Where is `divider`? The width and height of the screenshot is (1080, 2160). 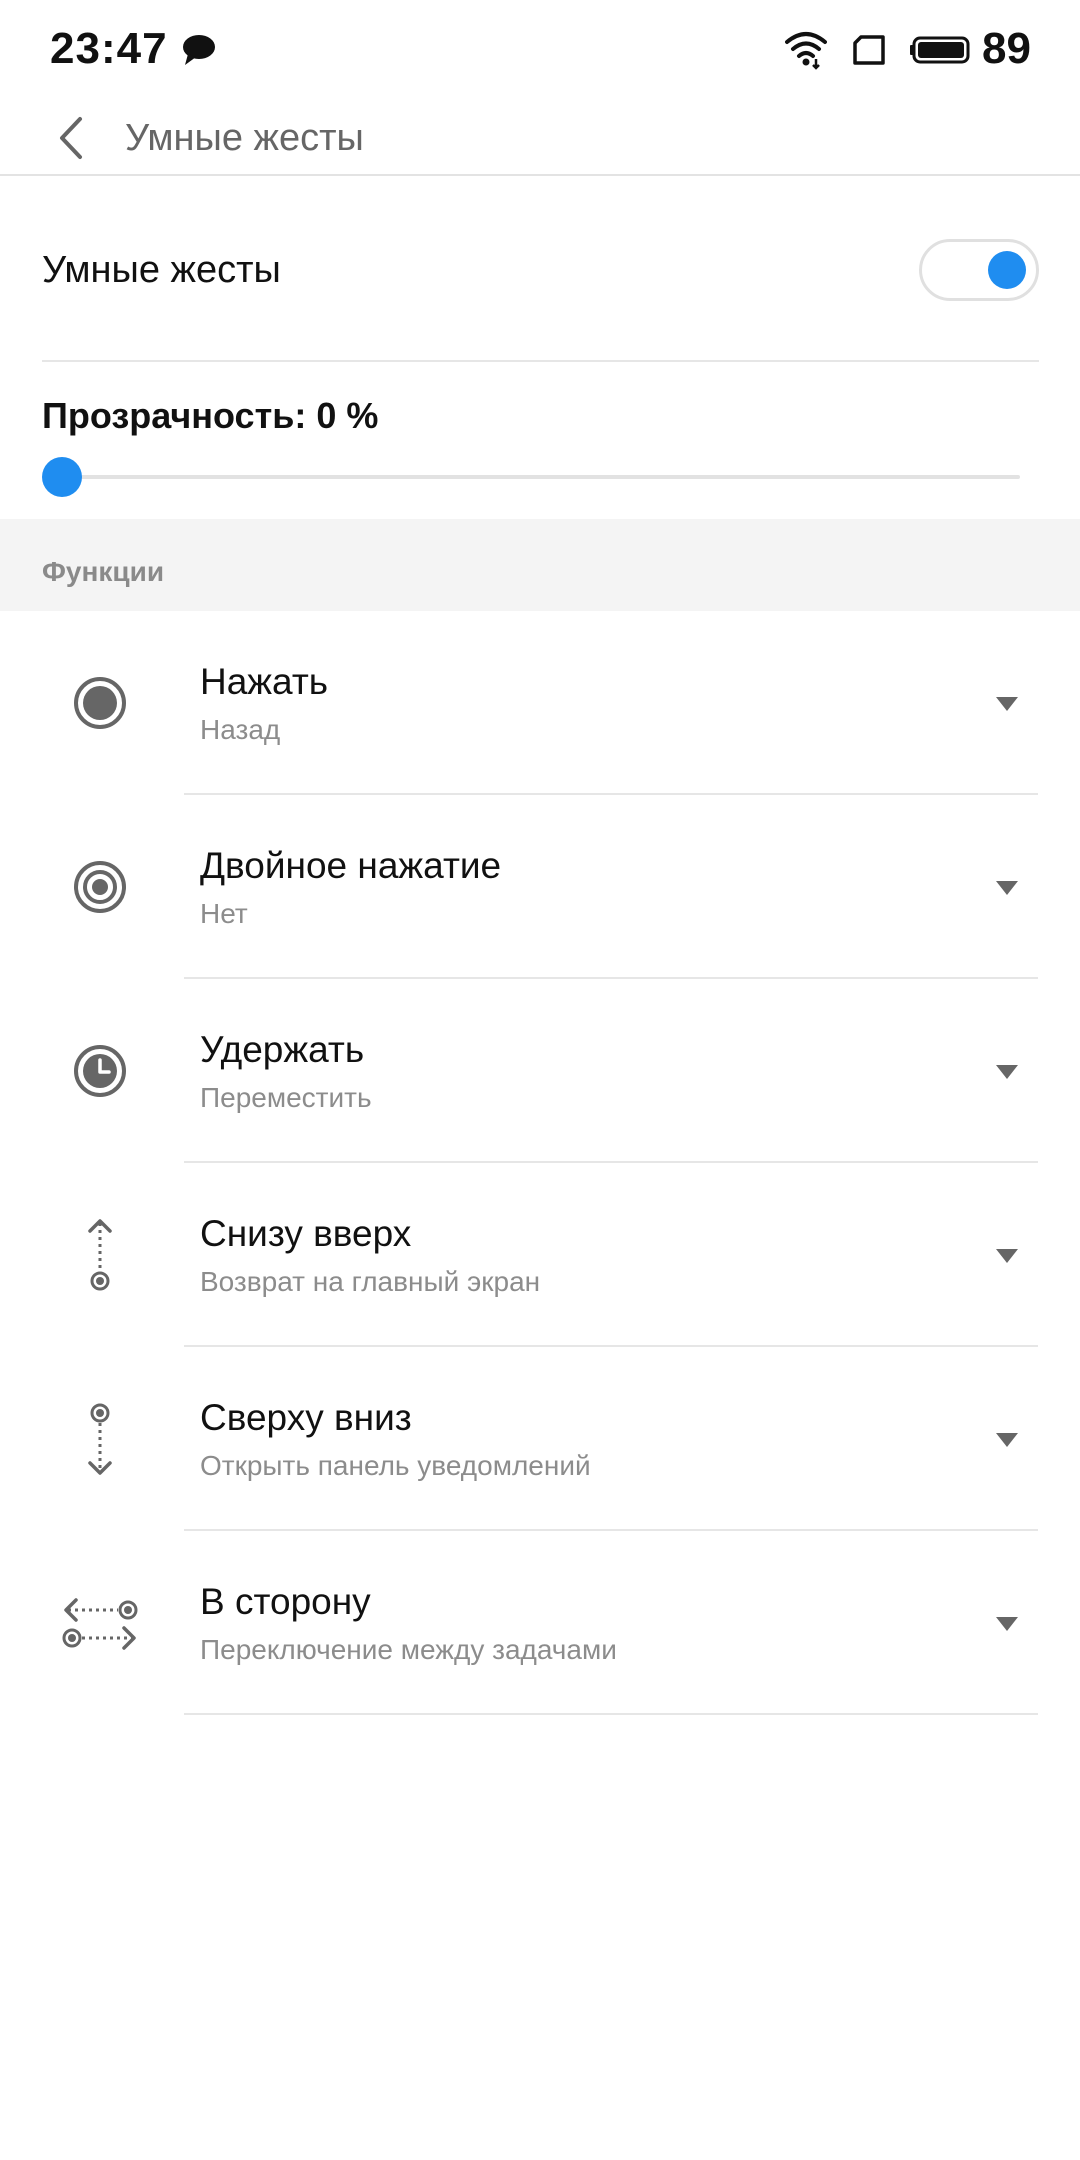 divider is located at coordinates (611, 1714).